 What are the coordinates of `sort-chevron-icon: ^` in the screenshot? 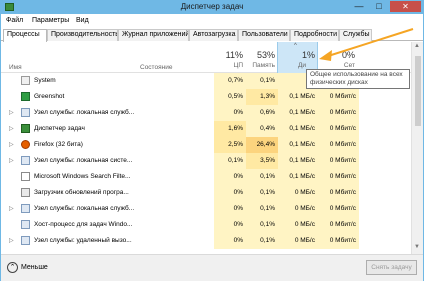 It's located at (295, 46).